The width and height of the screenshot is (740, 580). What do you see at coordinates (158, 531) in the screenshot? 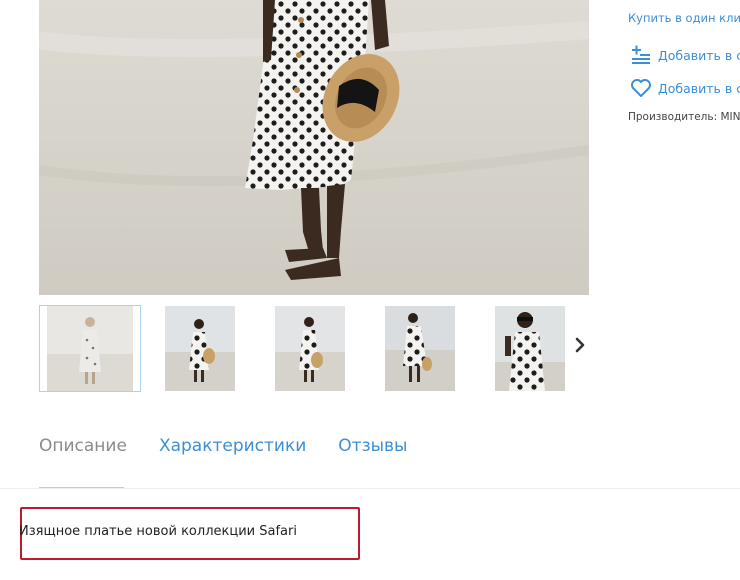
I see `description-text: Изящное платье новой коллекции Safari` at bounding box center [158, 531].